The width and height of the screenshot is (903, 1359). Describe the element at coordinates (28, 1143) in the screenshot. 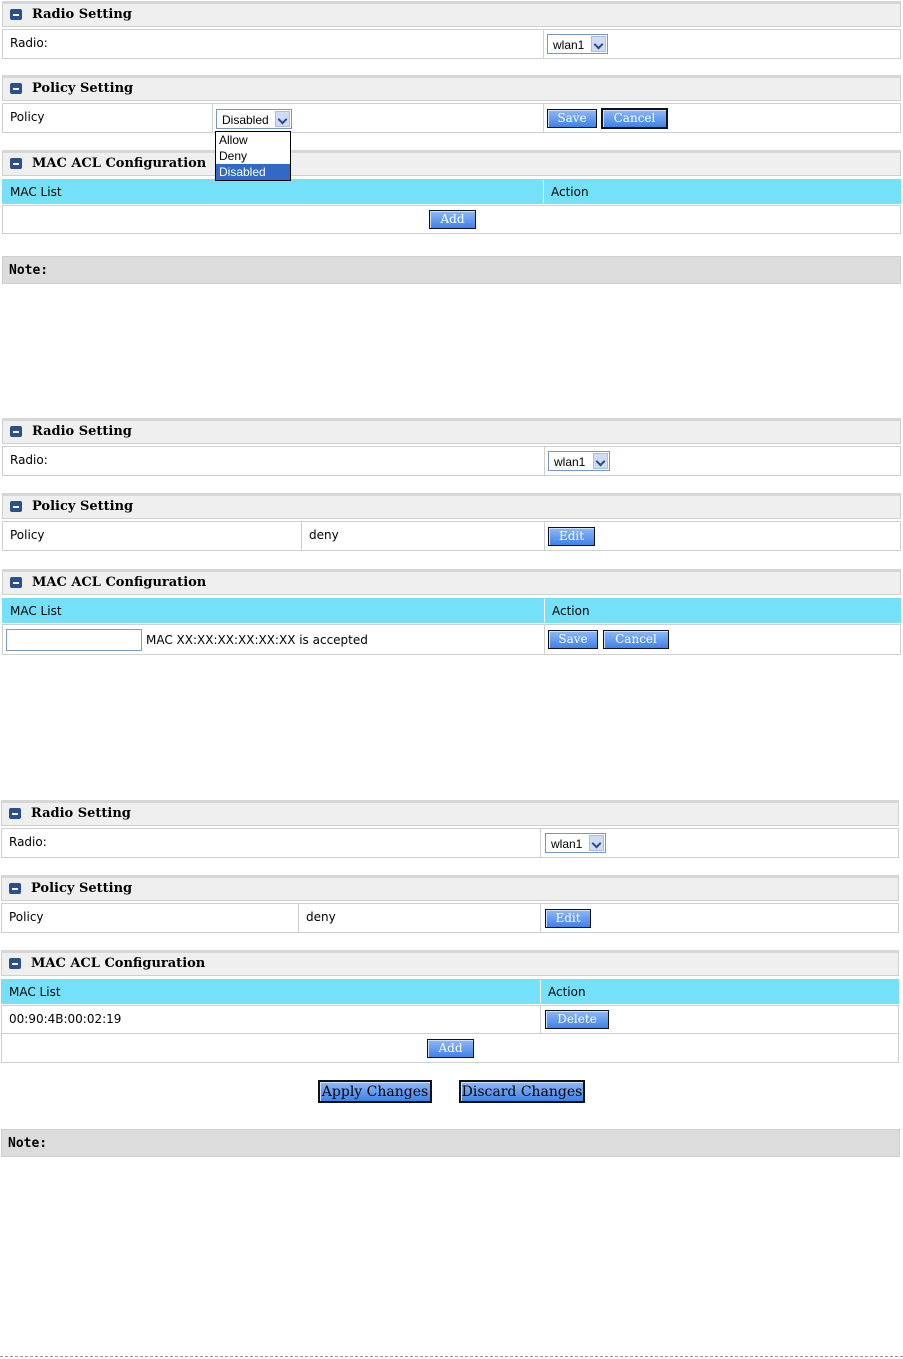

I see `note-label: Note:` at that location.